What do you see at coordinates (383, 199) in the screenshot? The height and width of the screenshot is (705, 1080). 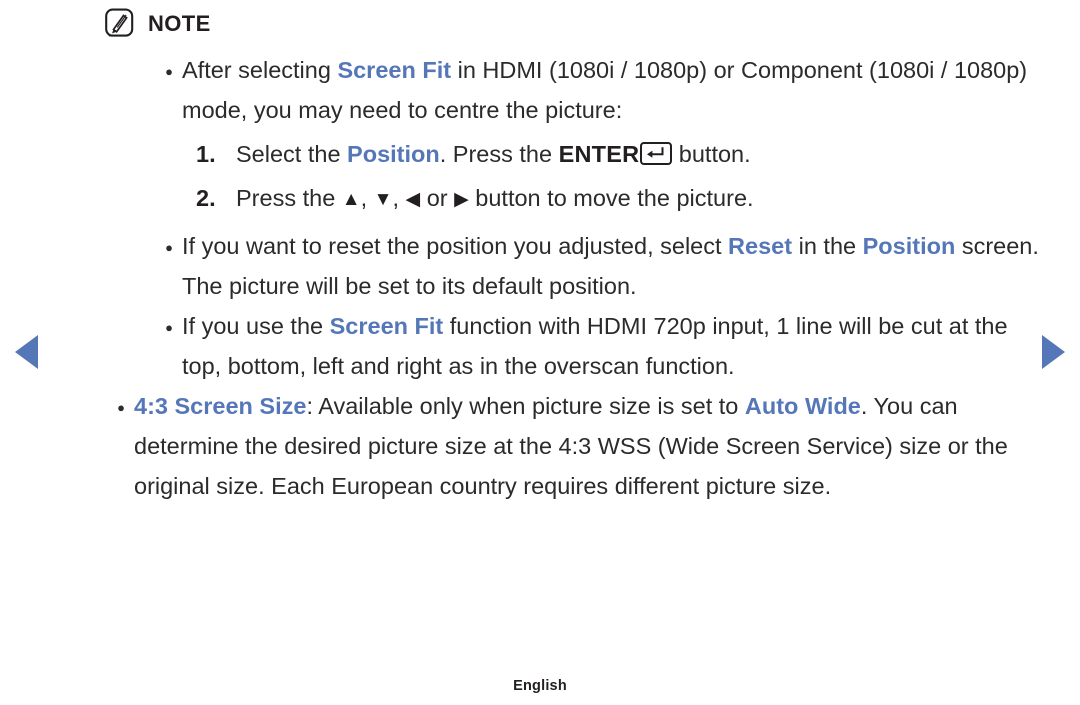 I see `arrow-down-icon: ▼` at bounding box center [383, 199].